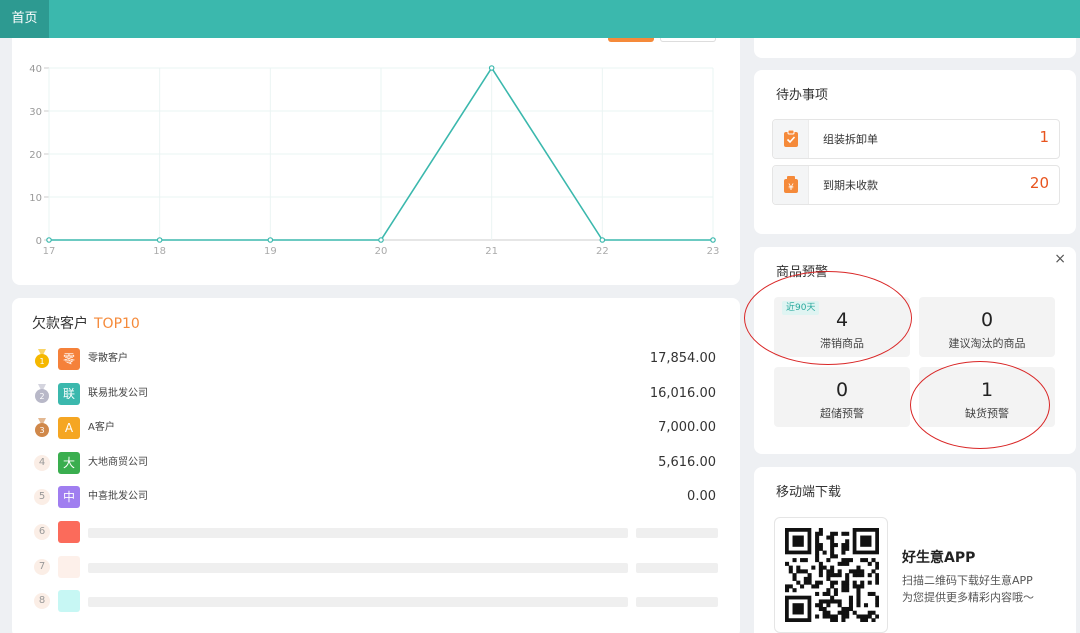 This screenshot has width=1080, height=633. I want to click on todo-item-assembly: 组装拆卸单 1, so click(916, 139).